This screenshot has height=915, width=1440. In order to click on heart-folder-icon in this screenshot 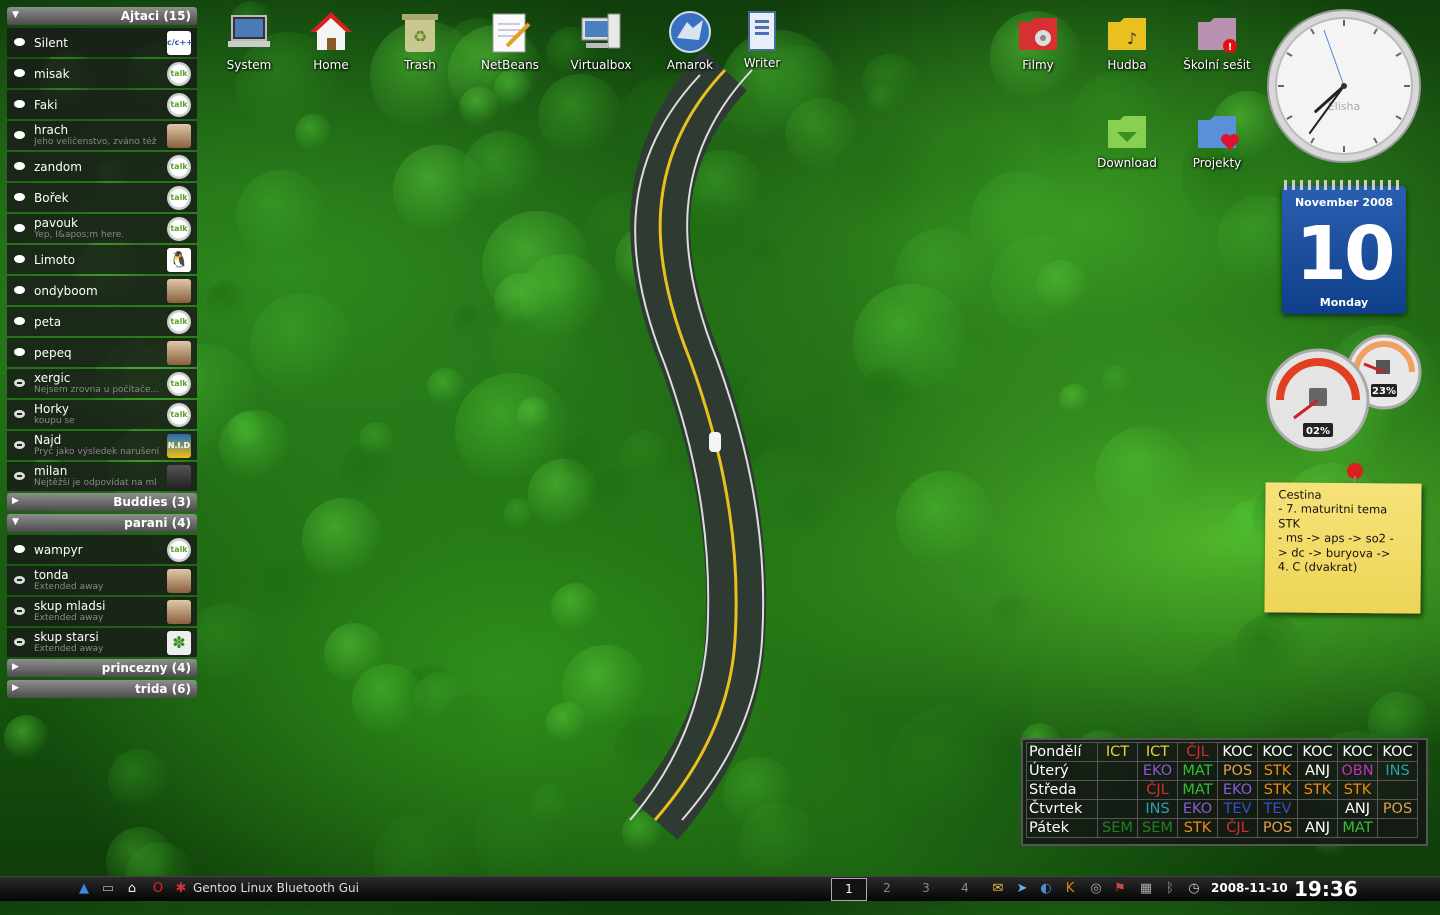, I will do `click(1217, 130)`.